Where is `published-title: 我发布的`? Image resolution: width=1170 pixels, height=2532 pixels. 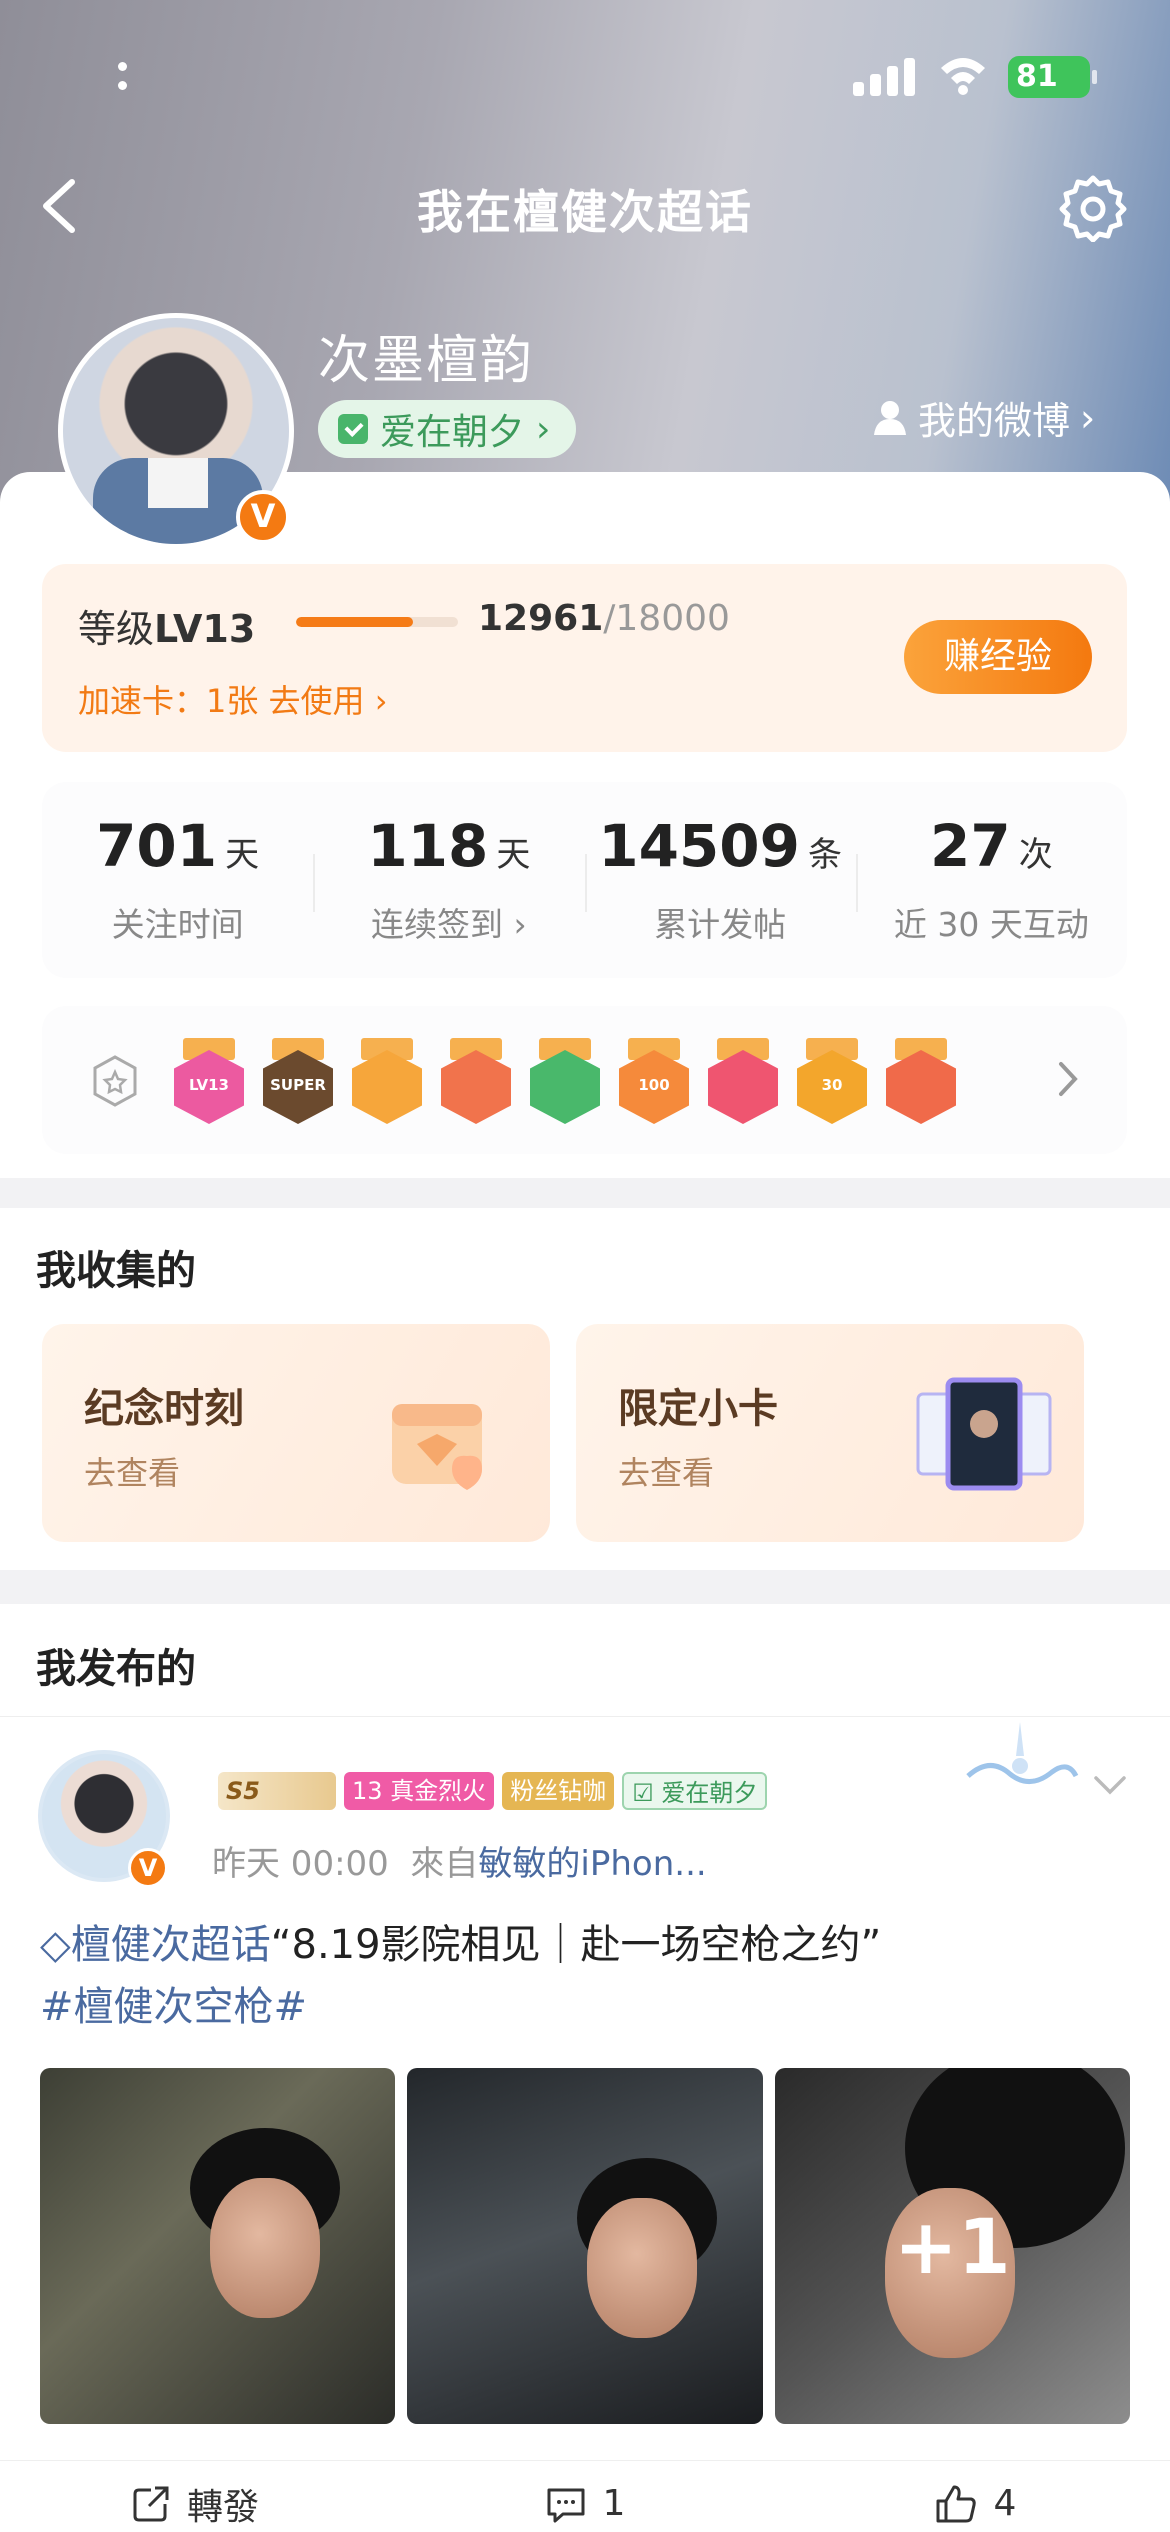
published-title: 我发布的 is located at coordinates (116, 1669).